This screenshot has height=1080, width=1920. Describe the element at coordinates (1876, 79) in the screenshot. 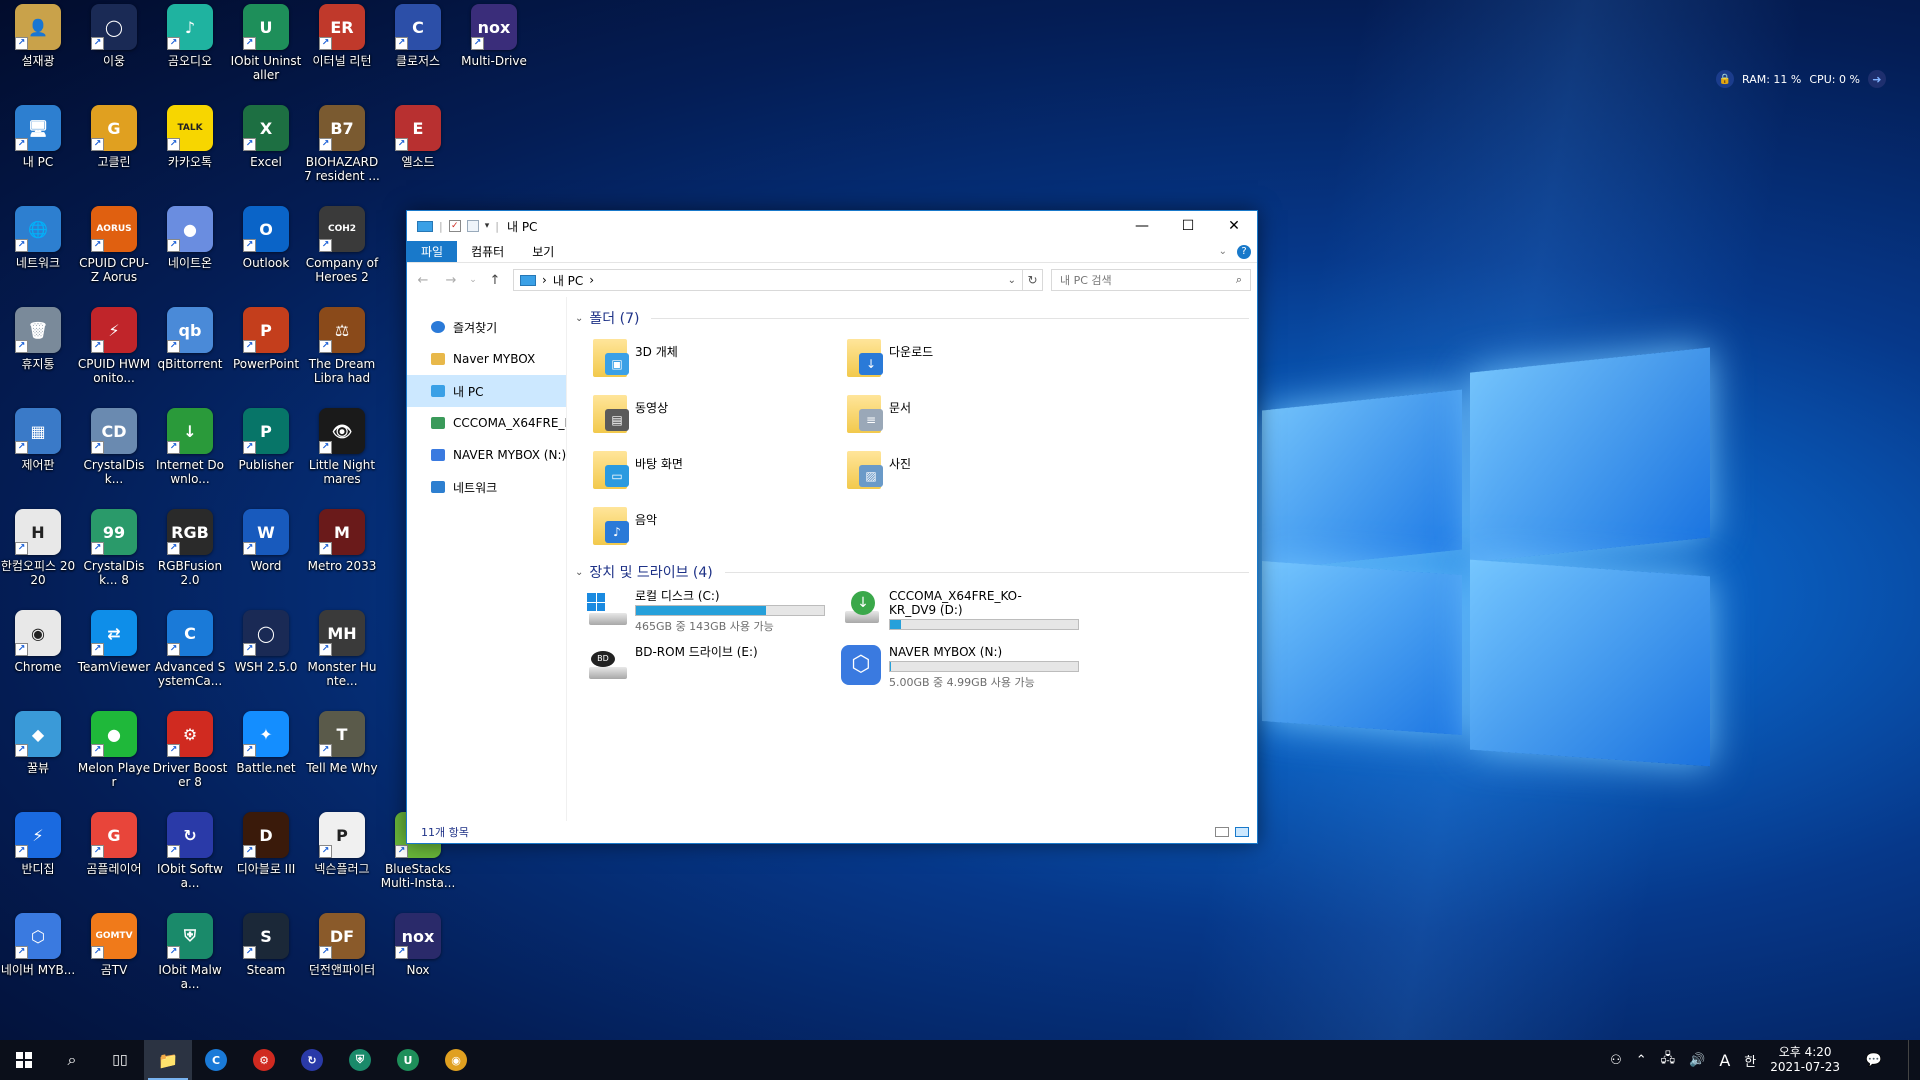

I see `arrow-right-icon: ➜` at that location.